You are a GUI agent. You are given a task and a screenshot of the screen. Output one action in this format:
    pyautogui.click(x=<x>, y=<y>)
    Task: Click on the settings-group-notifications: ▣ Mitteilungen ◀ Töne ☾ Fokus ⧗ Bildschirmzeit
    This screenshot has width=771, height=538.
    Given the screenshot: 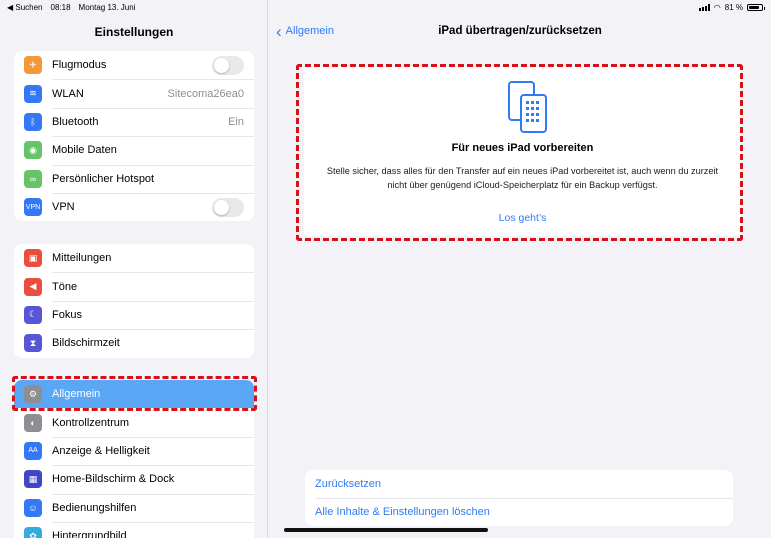 What is the action you would take?
    pyautogui.click(x=134, y=301)
    